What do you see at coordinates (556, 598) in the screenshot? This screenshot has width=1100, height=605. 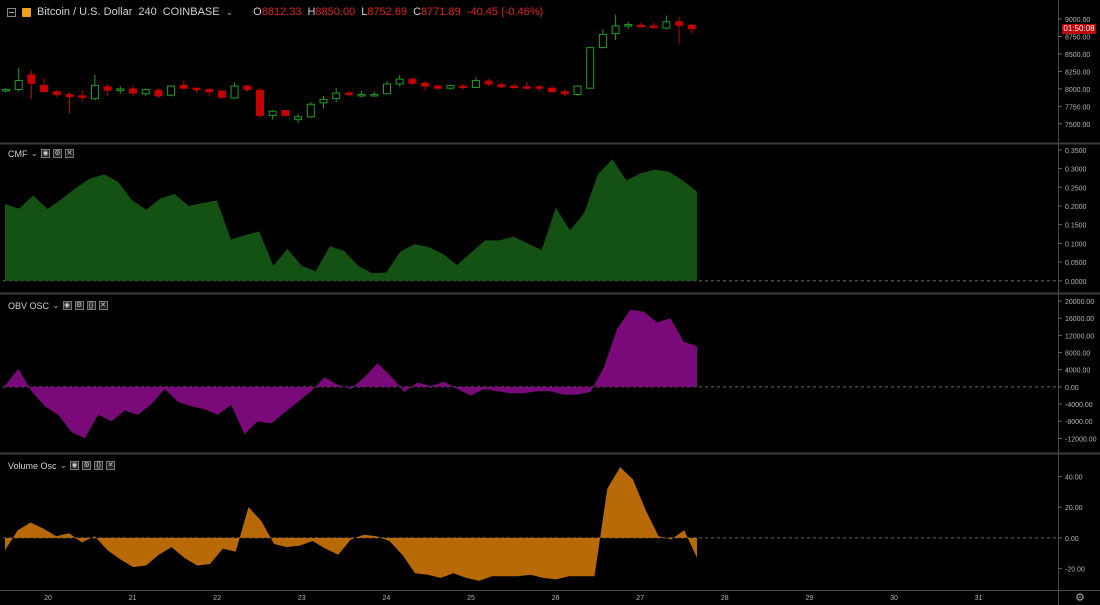 I see `x-tick-label: 26` at bounding box center [556, 598].